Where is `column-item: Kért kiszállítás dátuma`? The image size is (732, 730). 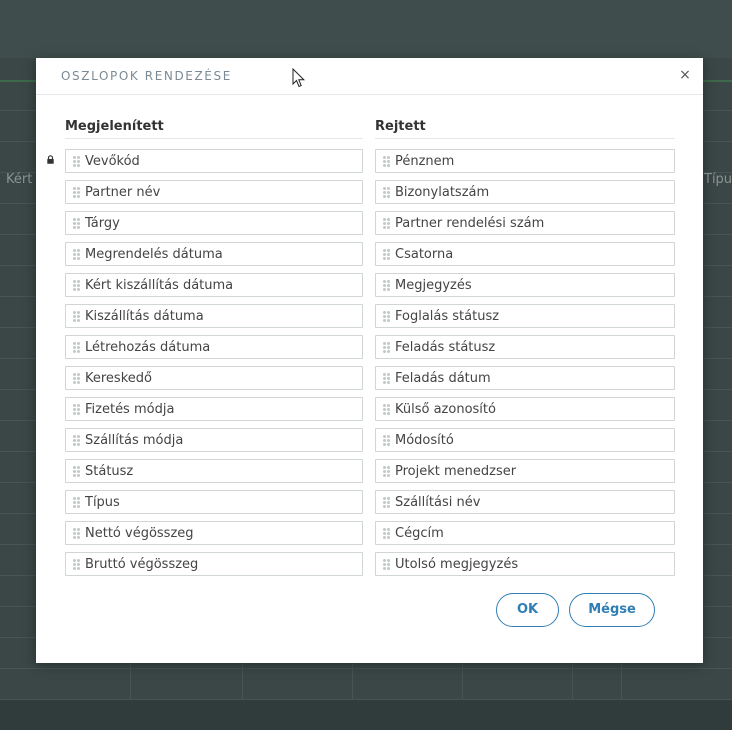
column-item: Kért kiszállítás dátuma is located at coordinates (214, 285).